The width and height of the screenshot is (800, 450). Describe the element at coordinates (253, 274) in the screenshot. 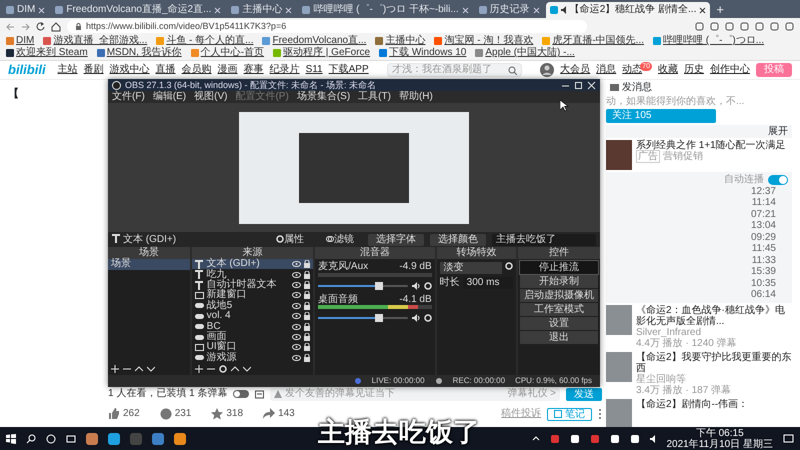

I see `source-item: 吃九` at that location.